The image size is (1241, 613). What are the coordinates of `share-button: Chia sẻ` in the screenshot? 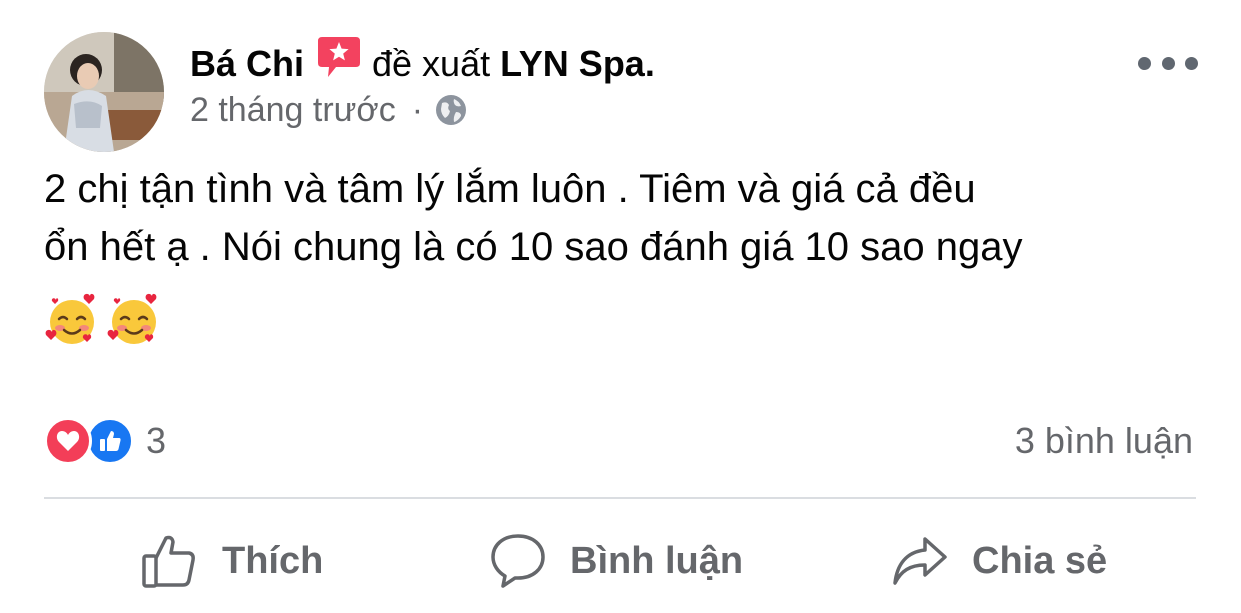 It's located at (999, 561).